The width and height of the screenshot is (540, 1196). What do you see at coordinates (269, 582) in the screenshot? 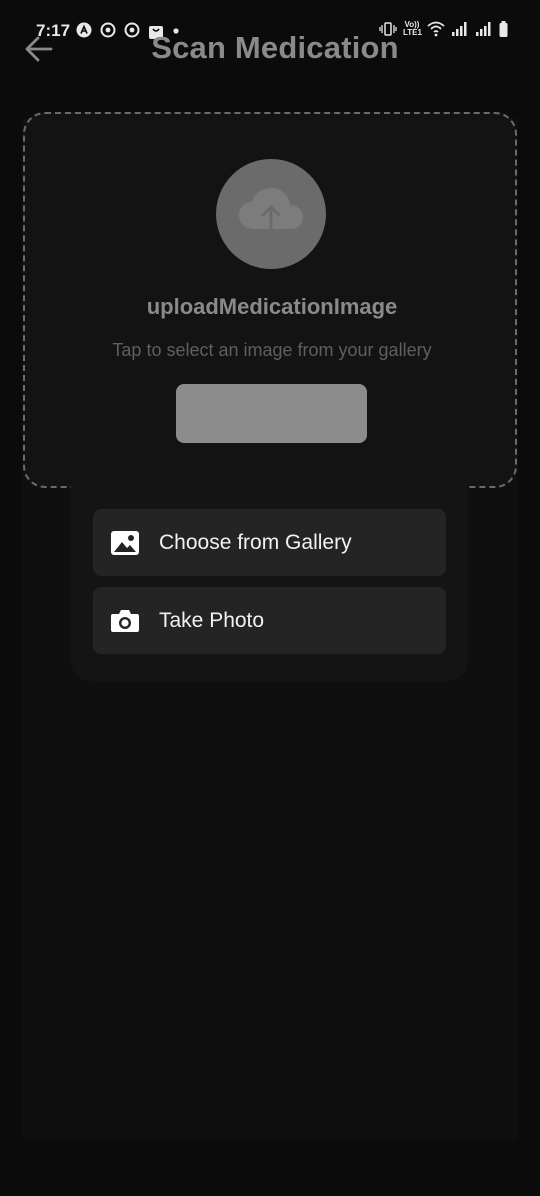
I see `image-source-menu: Choose from Gallery Take Photo` at bounding box center [269, 582].